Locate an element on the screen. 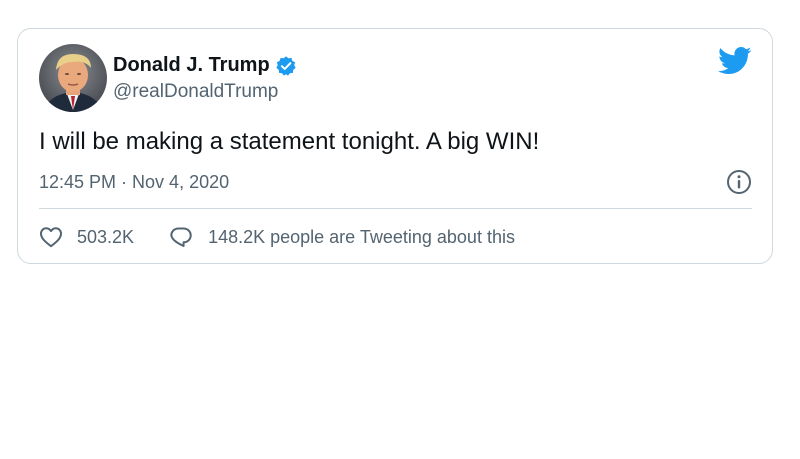  avatar is located at coordinates (73, 78).